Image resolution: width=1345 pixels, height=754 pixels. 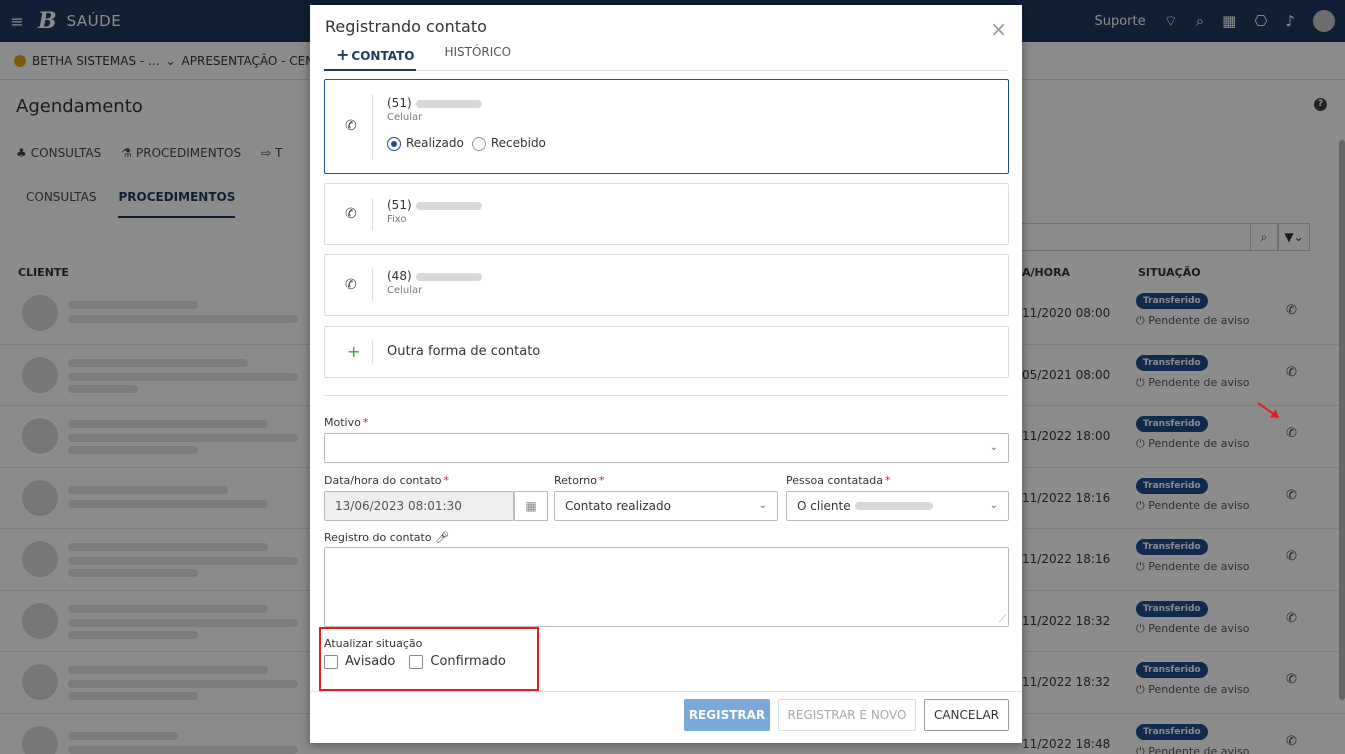 I want to click on retorno-label: Retorno *, so click(x=579, y=480).